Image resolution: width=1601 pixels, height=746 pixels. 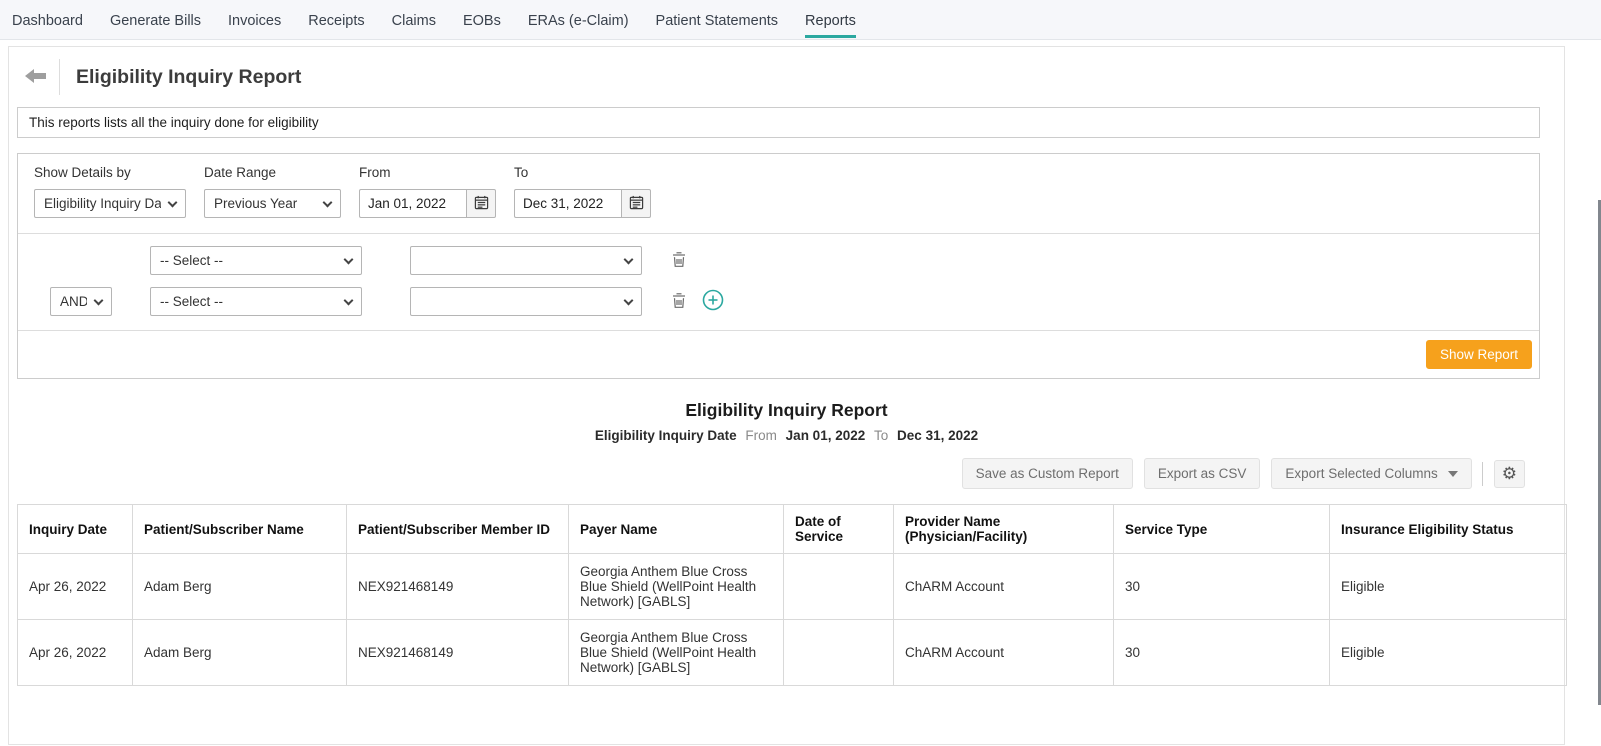 What do you see at coordinates (567, 203) in the screenshot?
I see `to-date-input` at bounding box center [567, 203].